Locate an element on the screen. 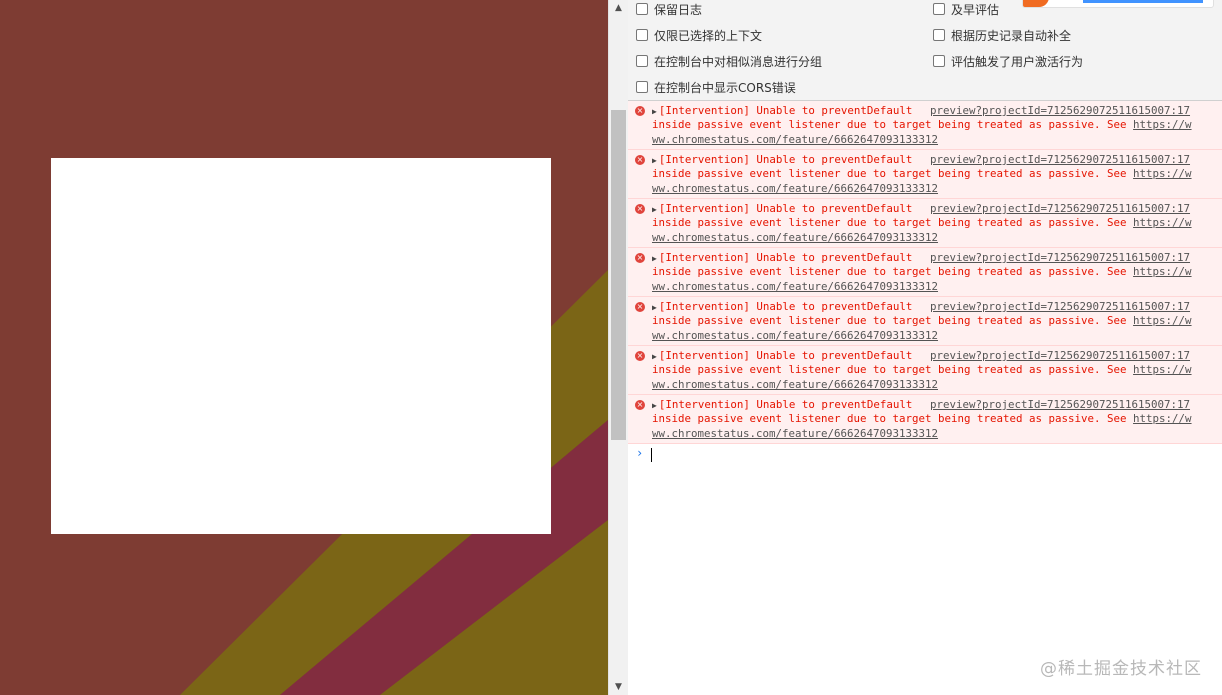 The image size is (1222, 695). scroll-thumb is located at coordinates (618, 275).